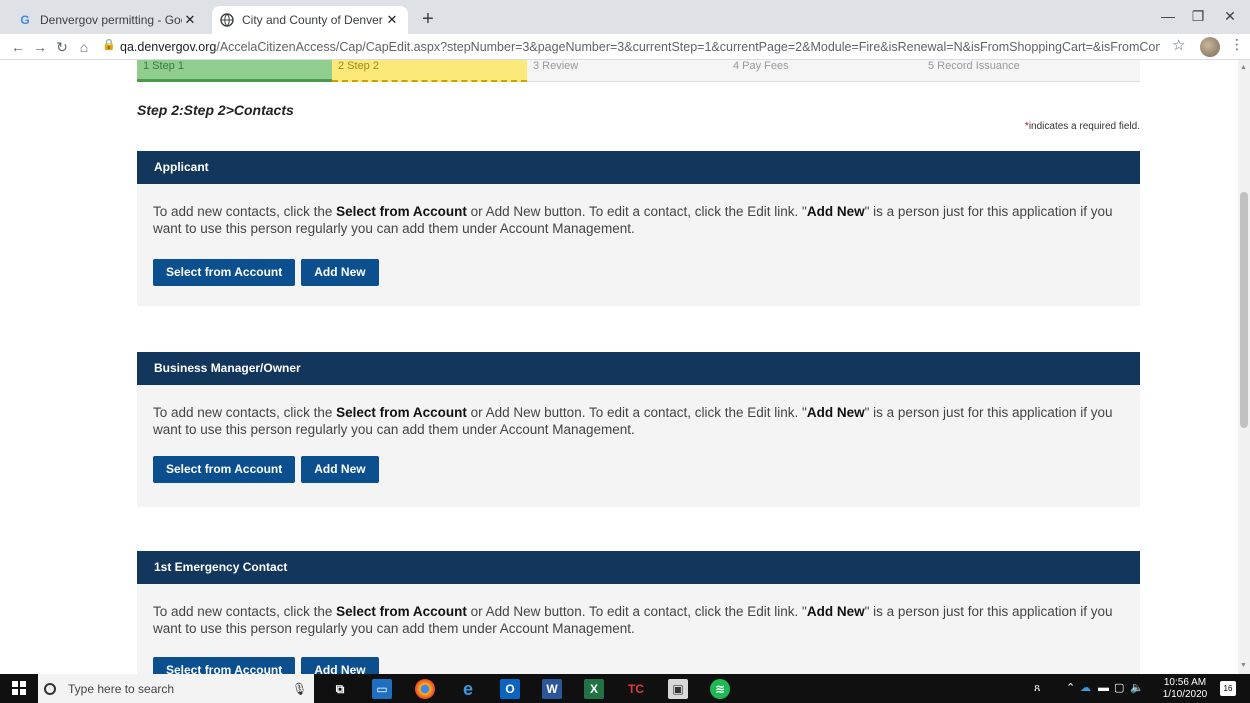 The height and width of the screenshot is (703, 1250). I want to click on scrollbar-thumb, so click(1244, 310).